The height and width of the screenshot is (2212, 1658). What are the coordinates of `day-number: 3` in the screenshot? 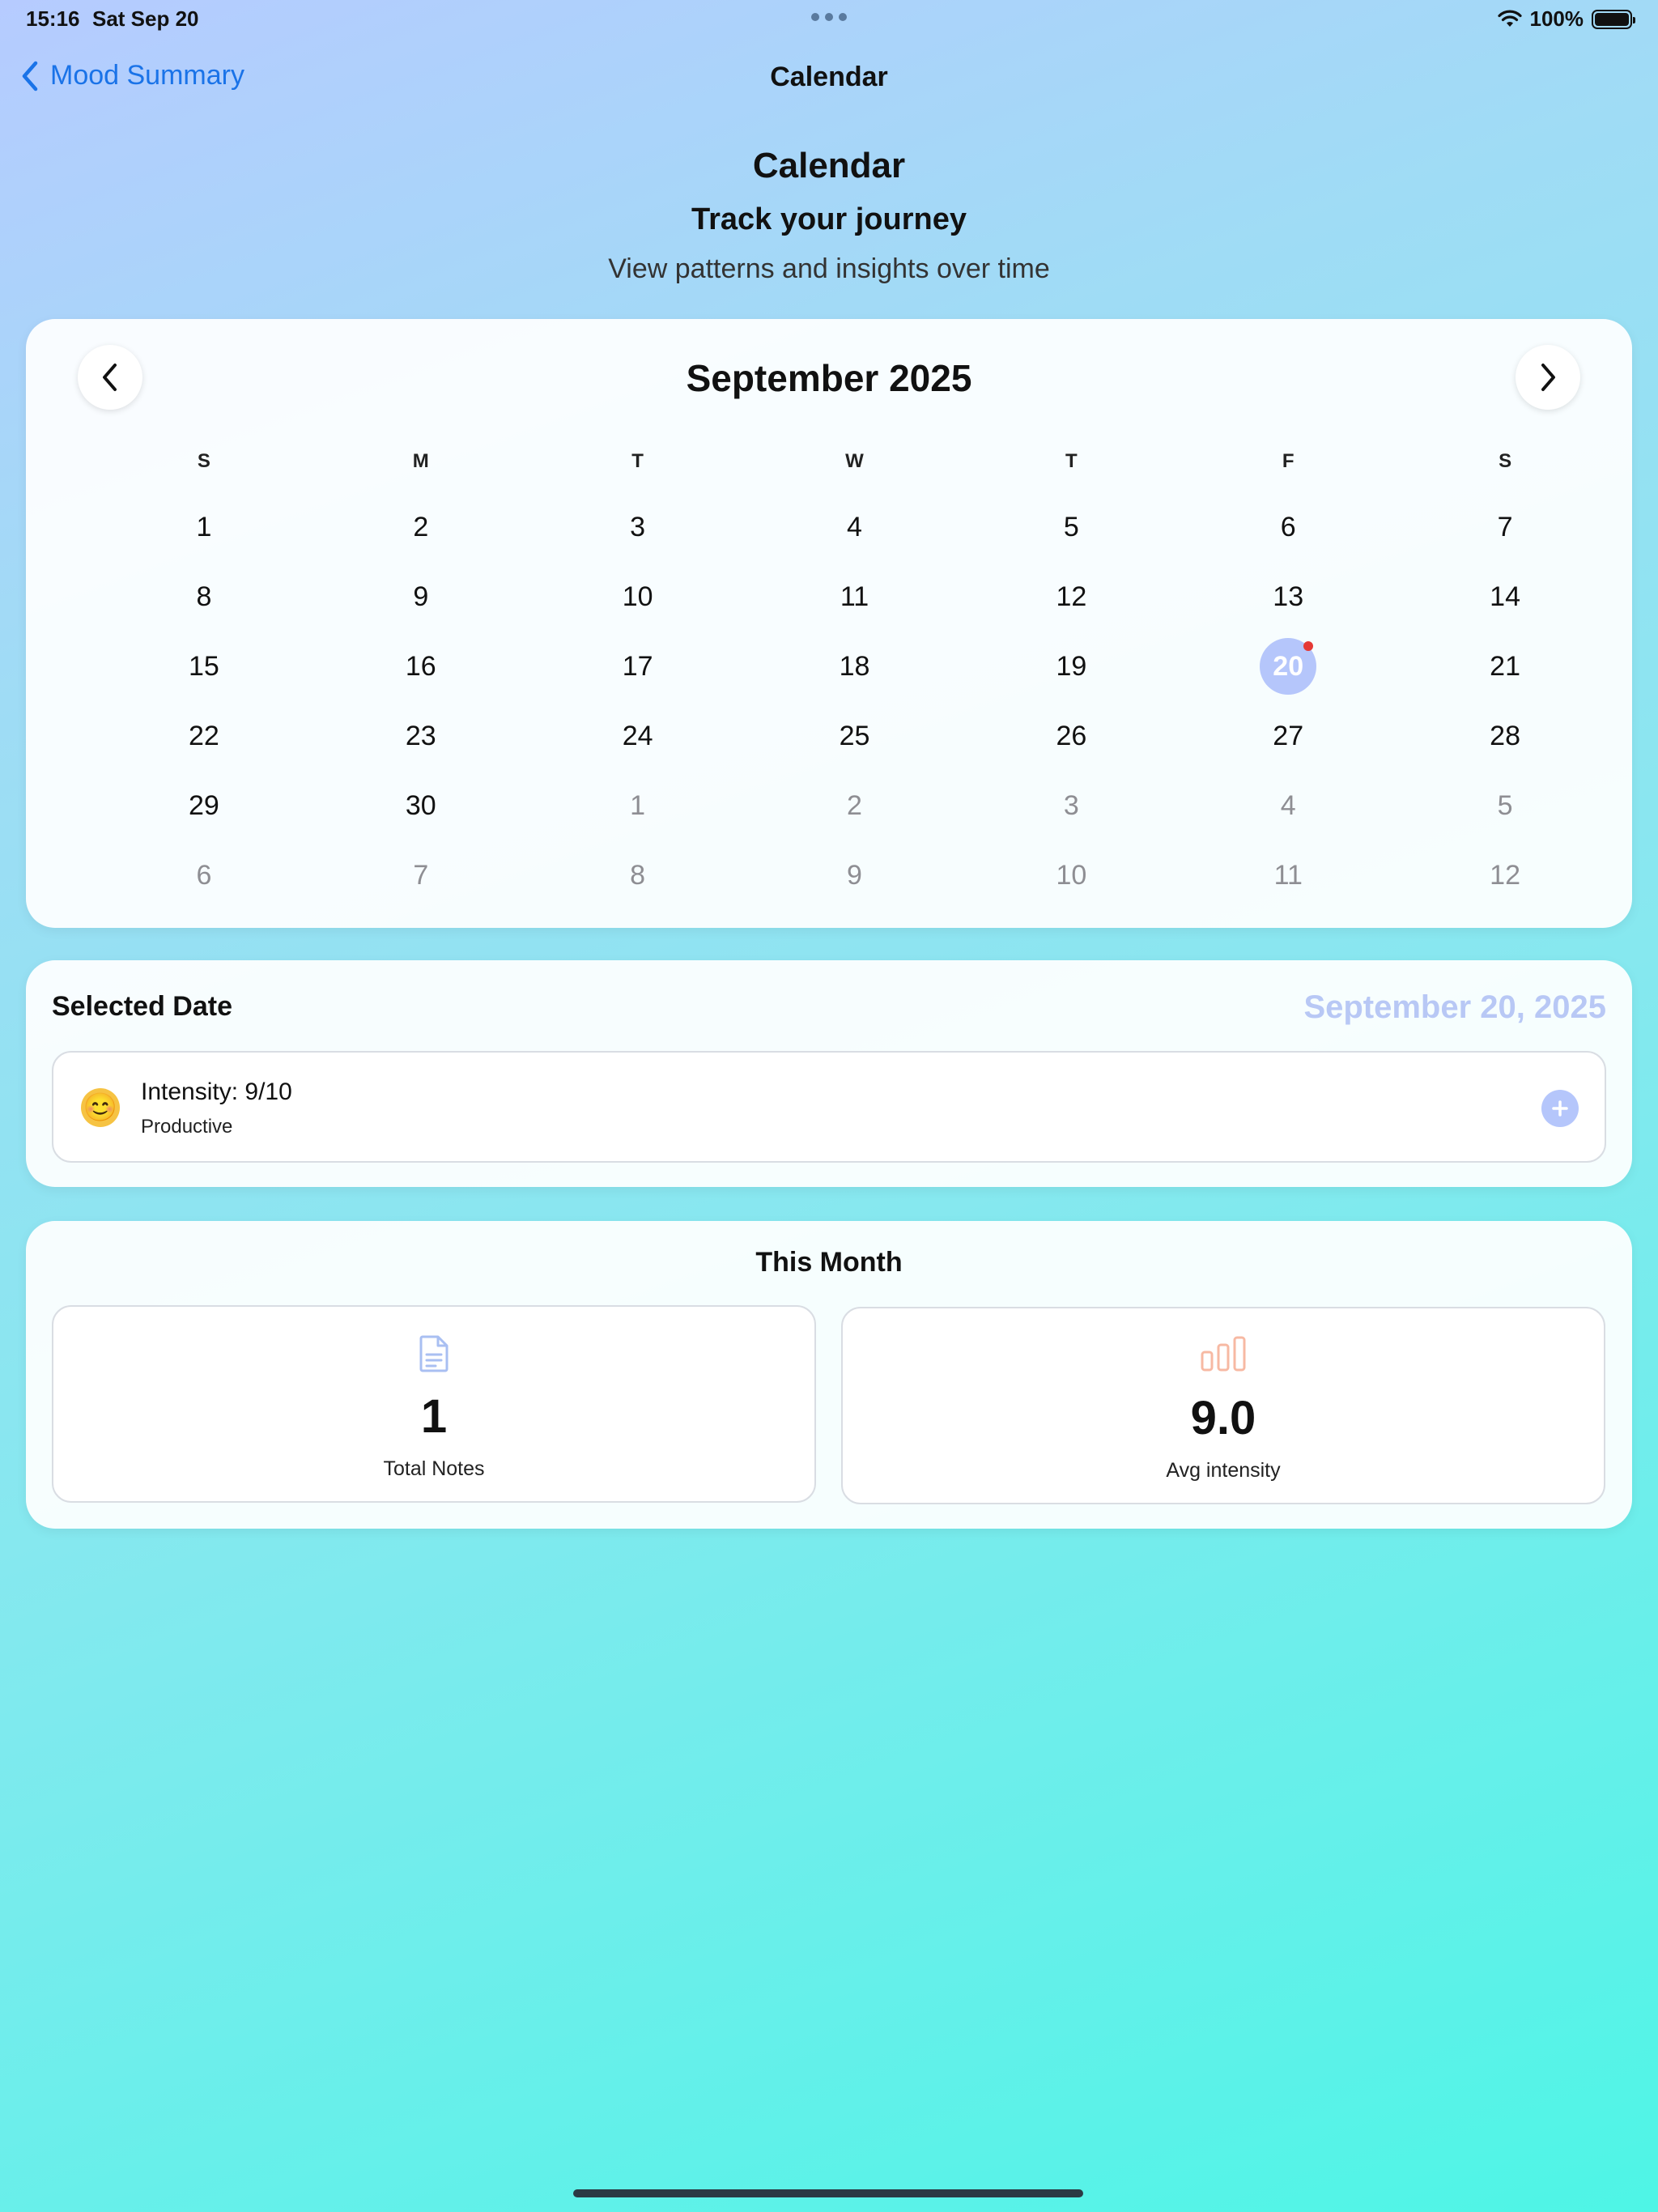 It's located at (638, 527).